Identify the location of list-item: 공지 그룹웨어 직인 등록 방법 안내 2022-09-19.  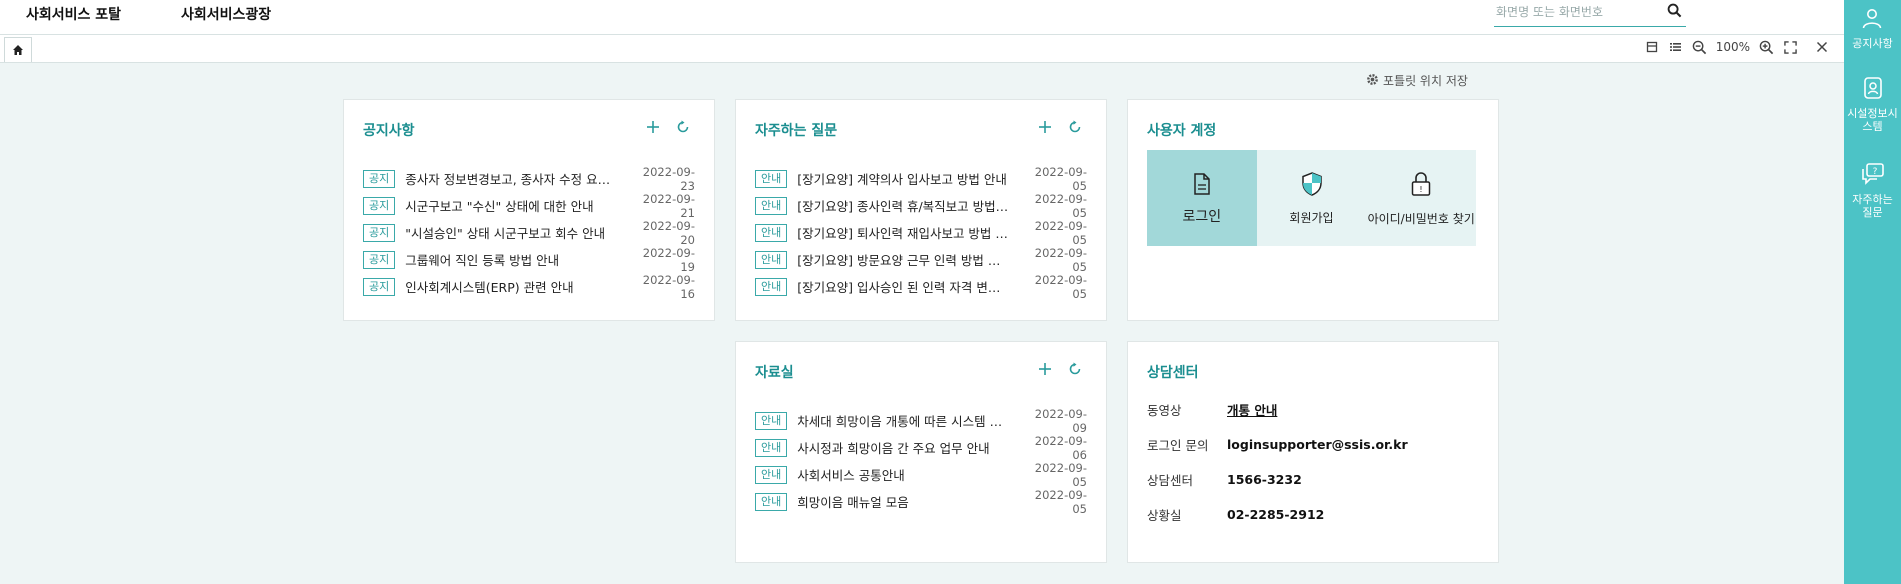
(529, 259).